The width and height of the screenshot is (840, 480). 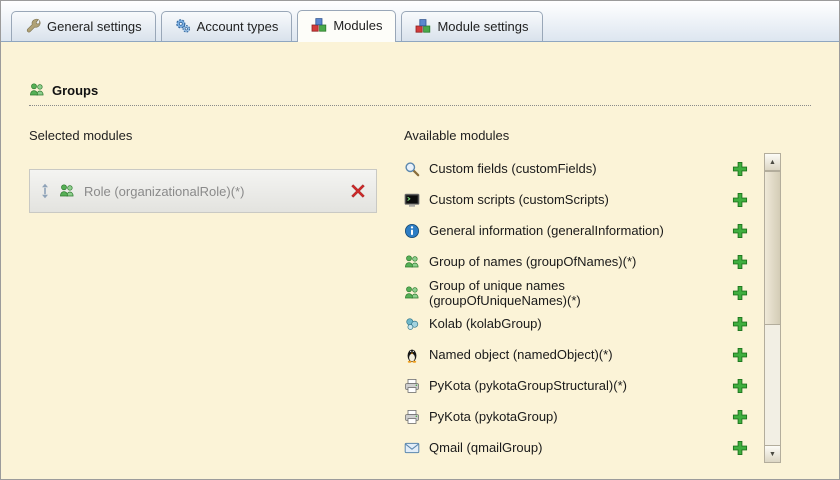 I want to click on selected-module-row: Role (organizationalRole)(*), so click(x=203, y=191).